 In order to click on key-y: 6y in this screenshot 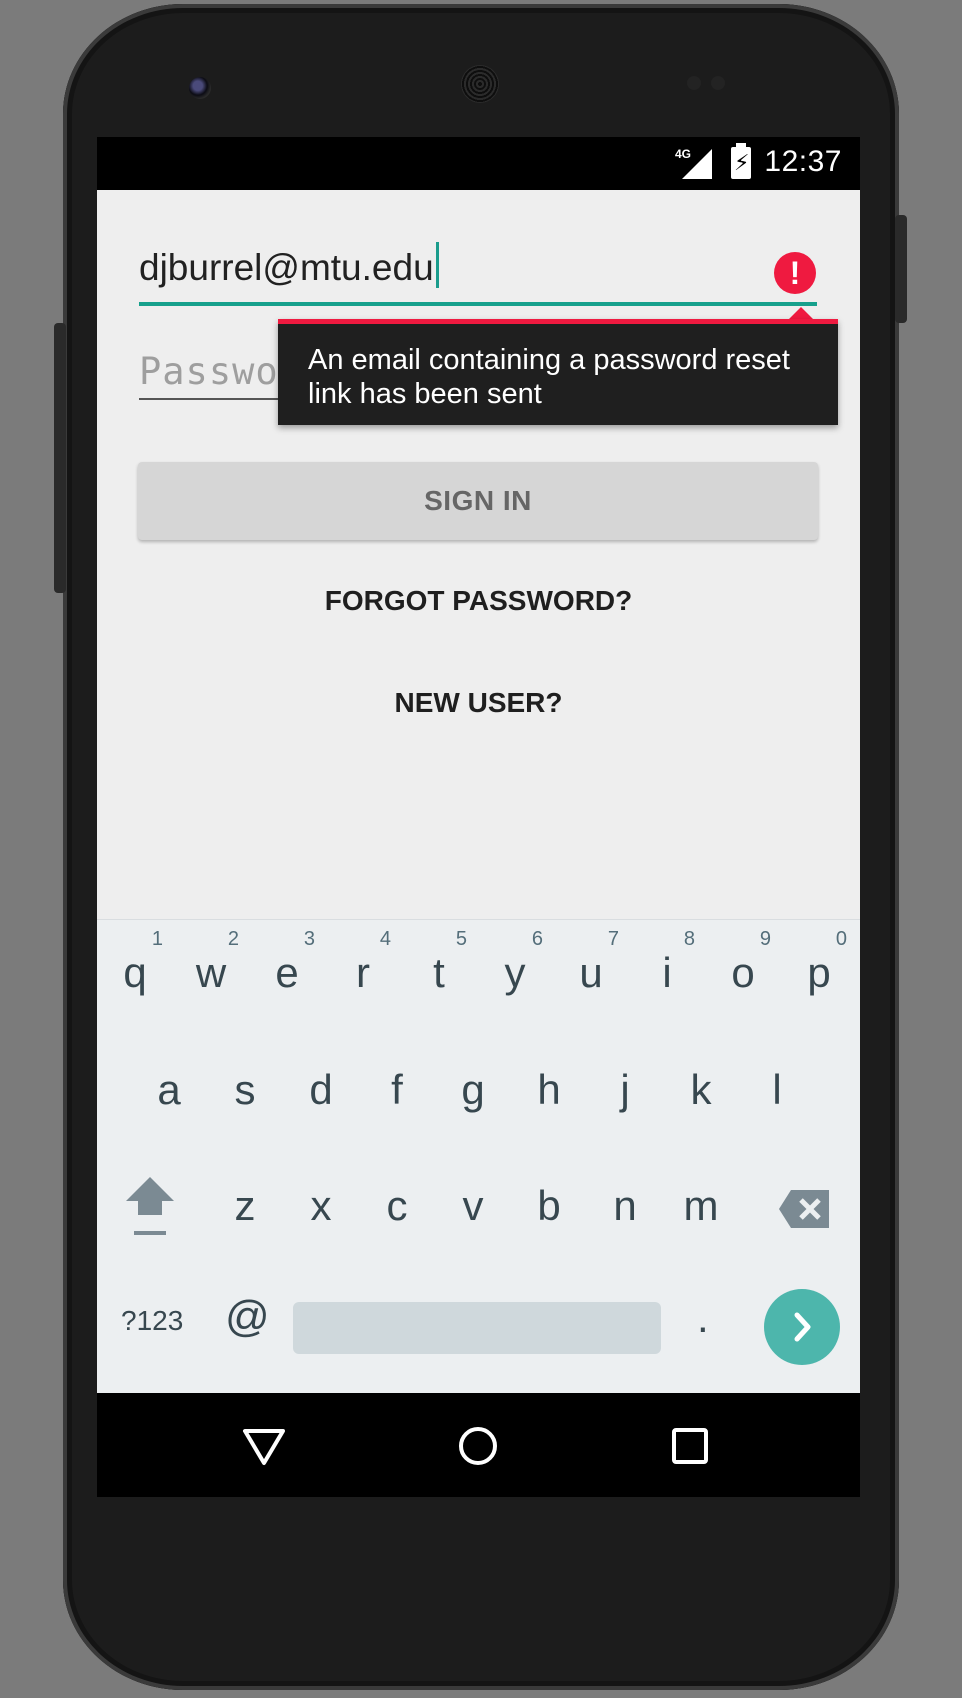, I will do `click(515, 975)`.